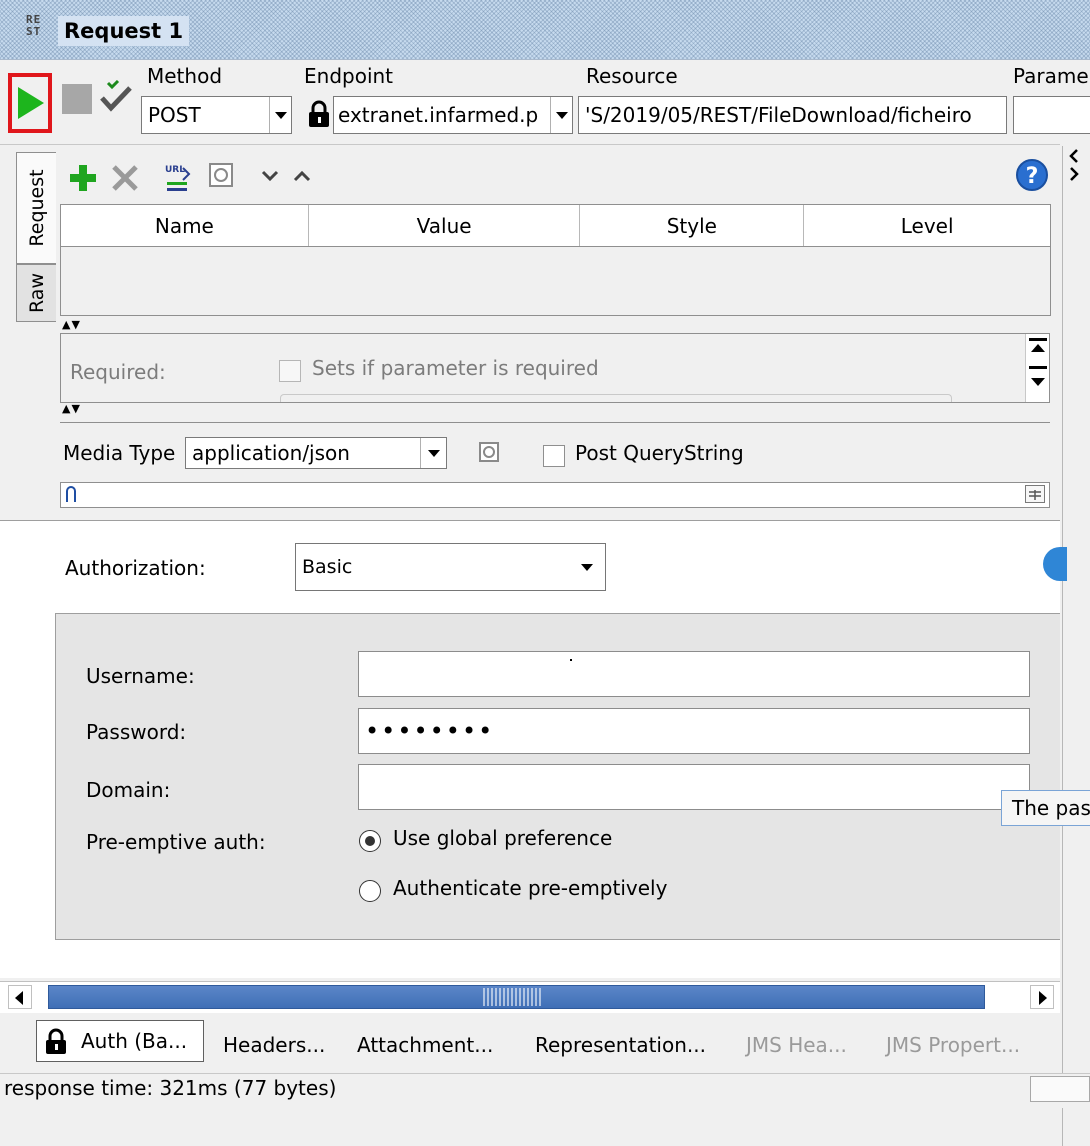 This screenshot has width=1090, height=1146. Describe the element at coordinates (590, 567) in the screenshot. I see `authorization-dropdown-icon` at that location.